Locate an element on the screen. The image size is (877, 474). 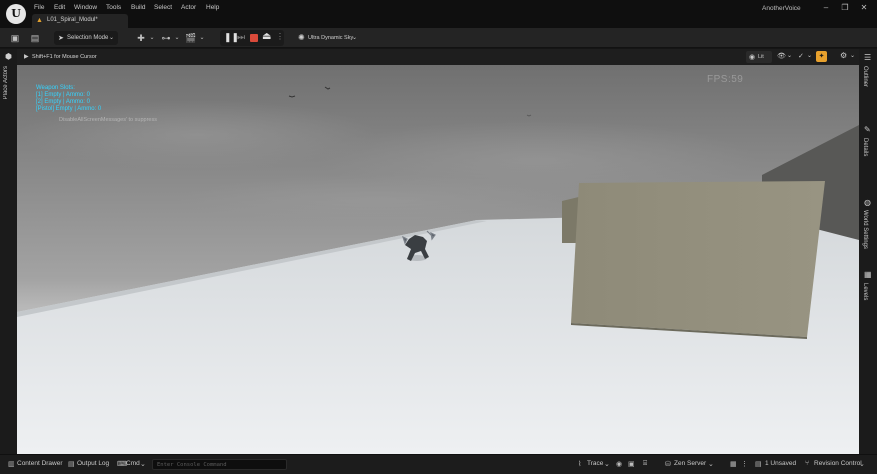
menu-actor: Actor is located at coordinates (188, 7).